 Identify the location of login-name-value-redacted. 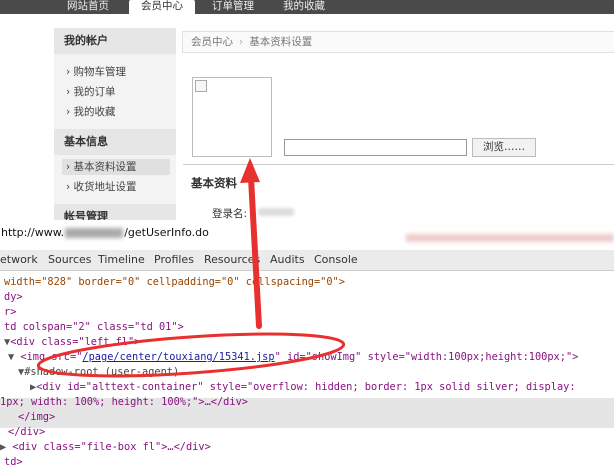
(276, 212).